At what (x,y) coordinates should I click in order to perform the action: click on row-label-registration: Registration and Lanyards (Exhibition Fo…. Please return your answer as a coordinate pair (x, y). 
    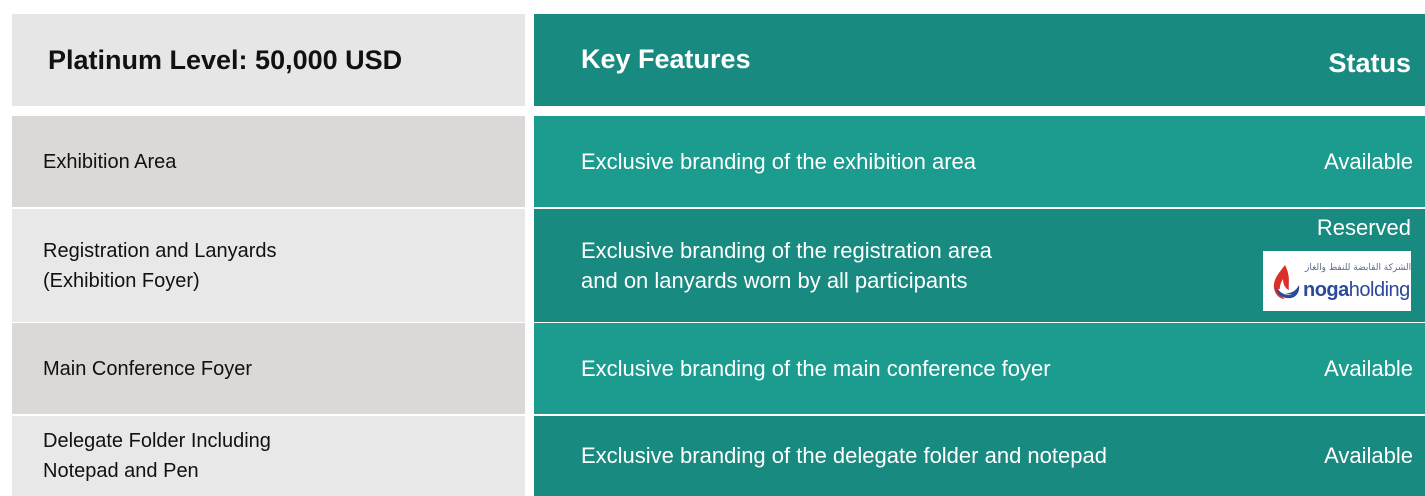
    Looking at the image, I should click on (268, 265).